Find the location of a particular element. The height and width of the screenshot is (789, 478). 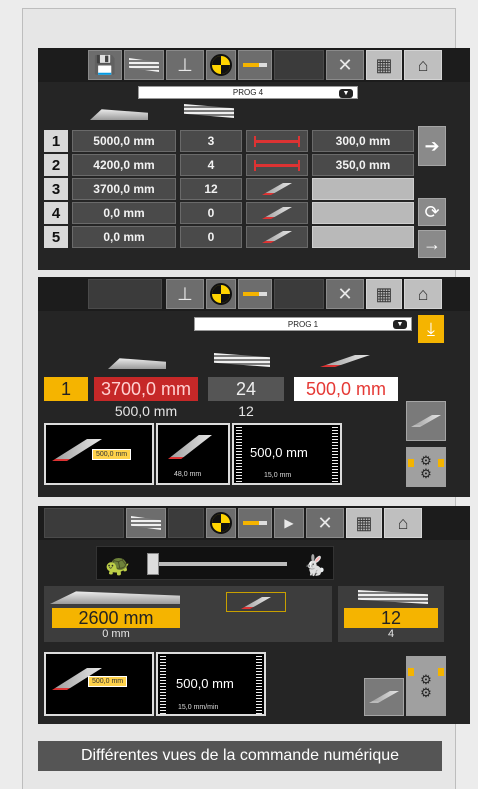

row-index: 3 is located at coordinates (56, 189).